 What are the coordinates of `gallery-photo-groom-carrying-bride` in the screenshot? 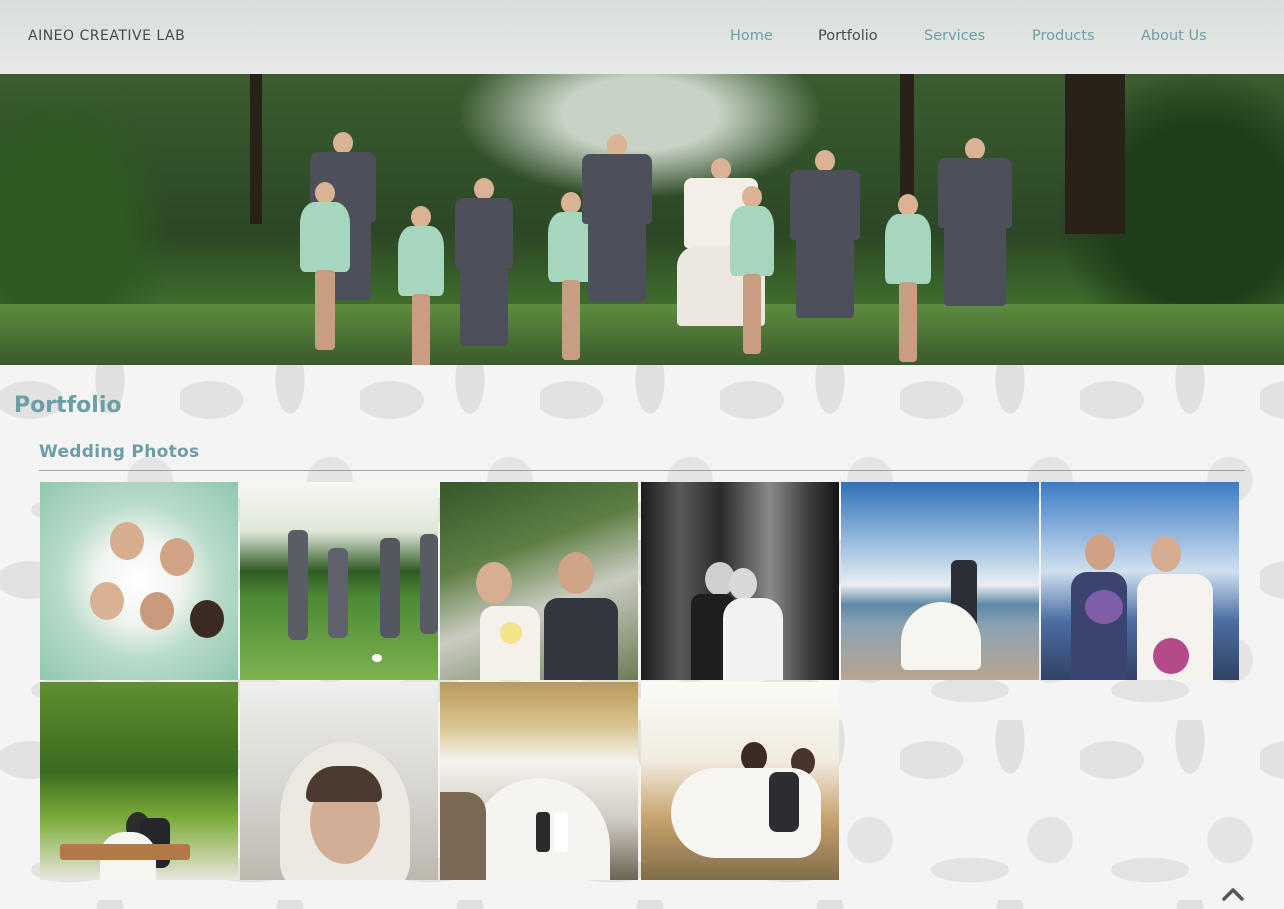 It's located at (740, 781).